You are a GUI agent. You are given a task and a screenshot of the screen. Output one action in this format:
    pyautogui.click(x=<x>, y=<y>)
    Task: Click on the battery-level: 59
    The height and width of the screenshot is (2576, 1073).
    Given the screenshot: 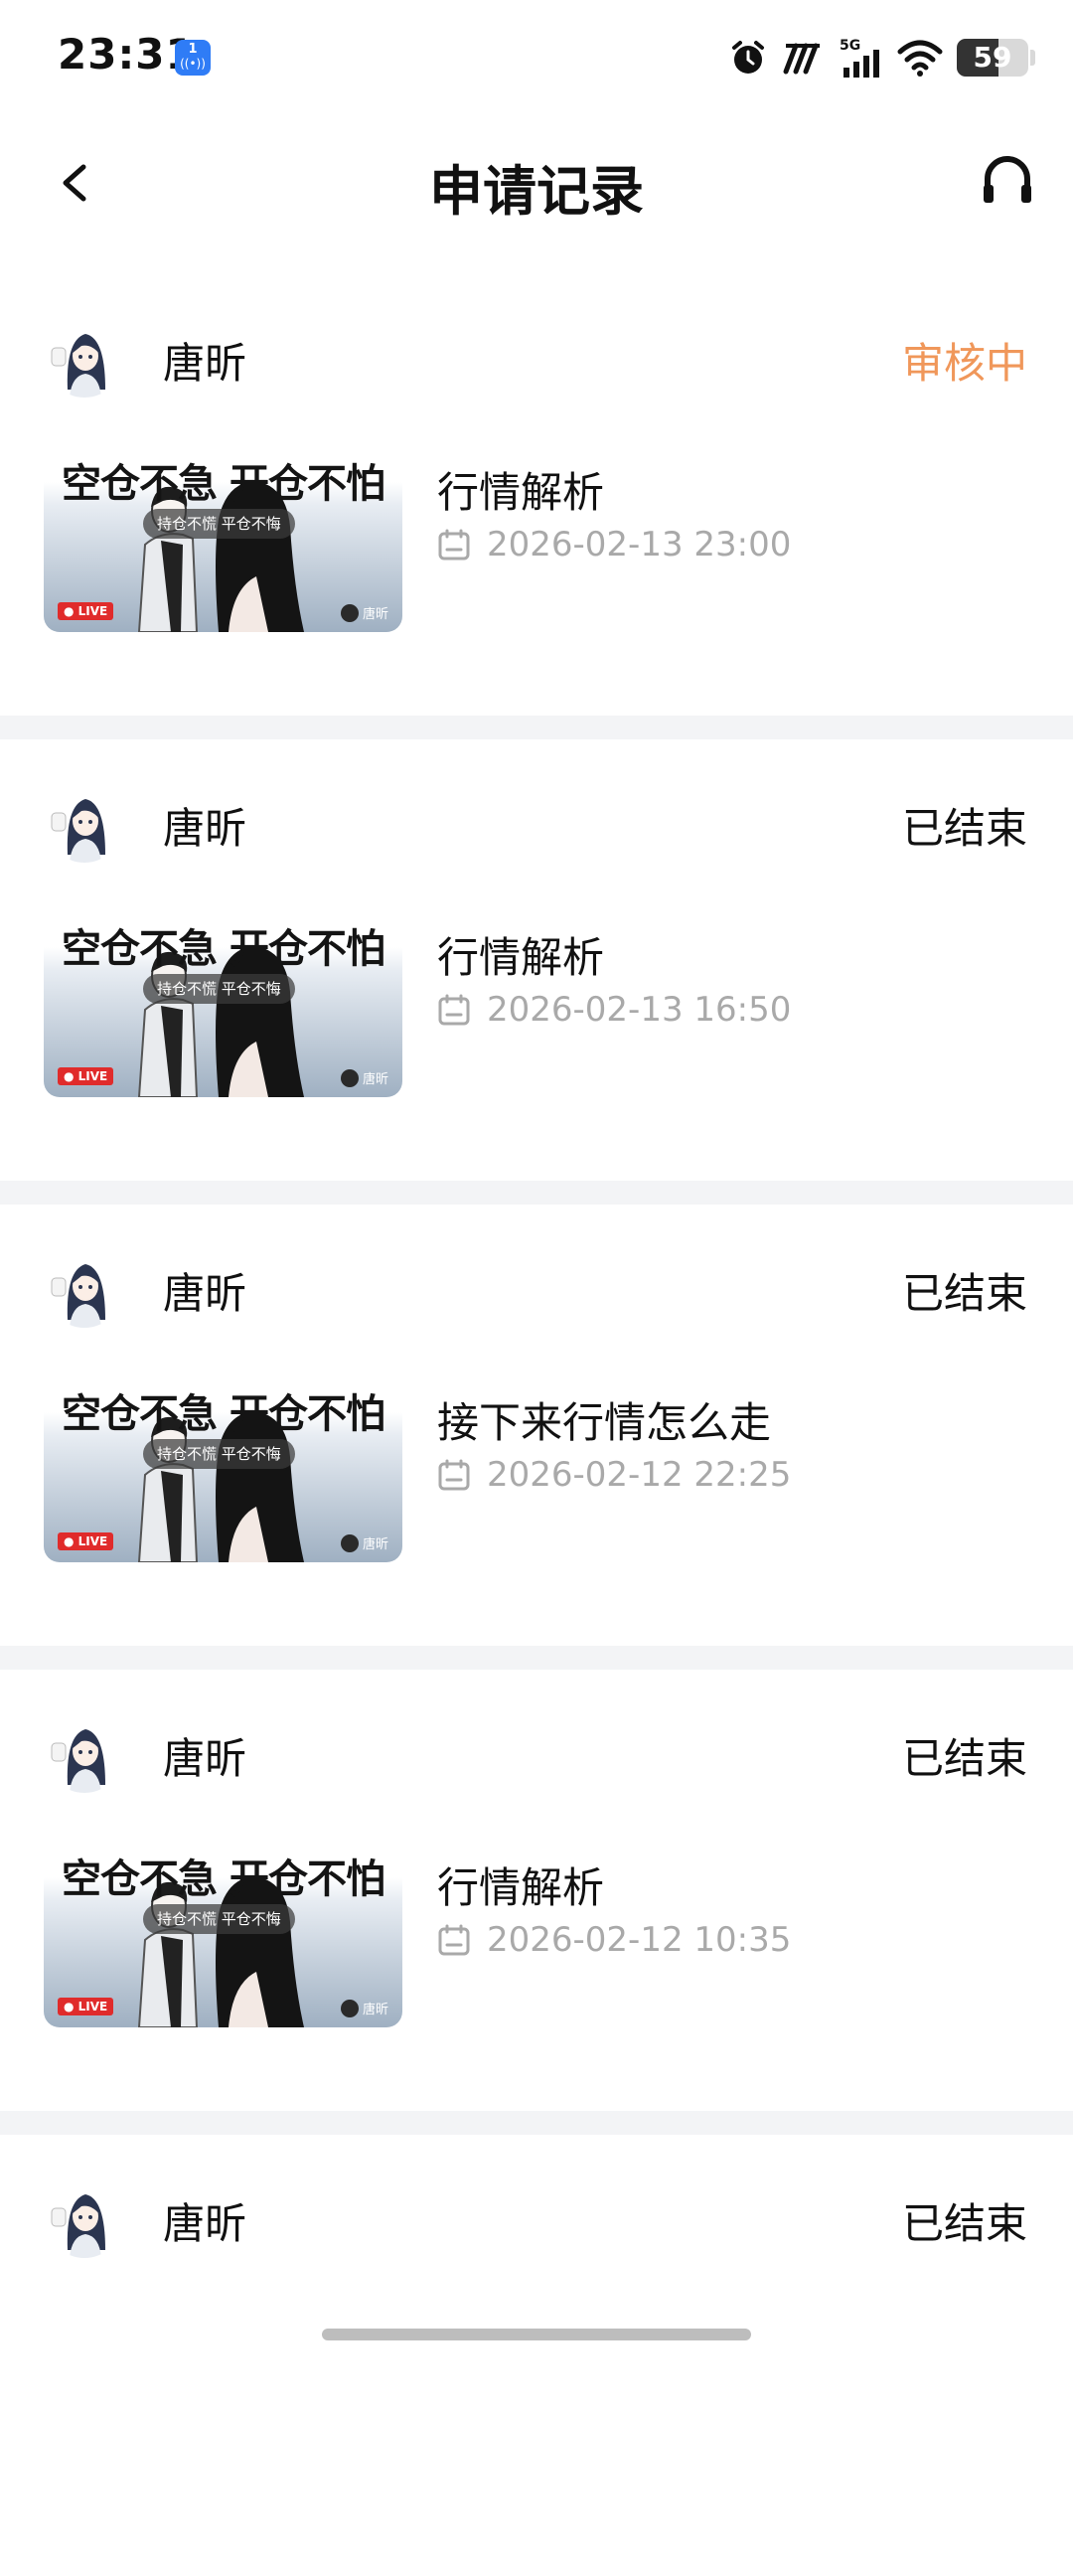 What is the action you would take?
    pyautogui.click(x=992, y=57)
    